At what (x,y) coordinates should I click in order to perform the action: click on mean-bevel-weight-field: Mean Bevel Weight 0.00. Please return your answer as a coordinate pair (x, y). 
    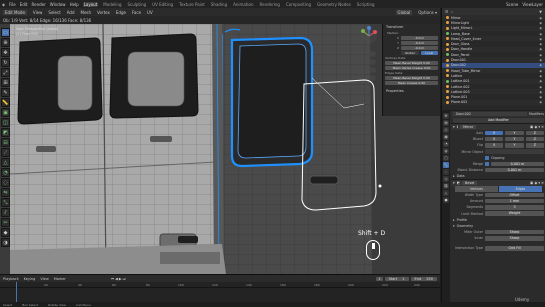
    Looking at the image, I should click on (411, 62).